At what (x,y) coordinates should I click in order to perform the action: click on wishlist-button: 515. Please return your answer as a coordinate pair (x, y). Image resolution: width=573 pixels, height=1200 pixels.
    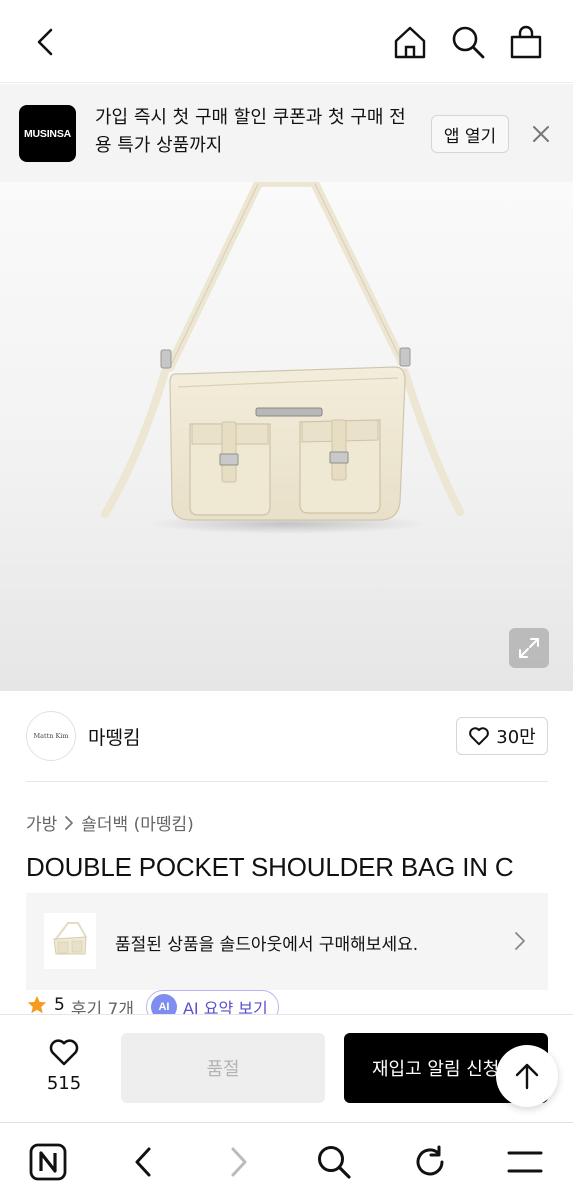
    Looking at the image, I should click on (64, 1065).